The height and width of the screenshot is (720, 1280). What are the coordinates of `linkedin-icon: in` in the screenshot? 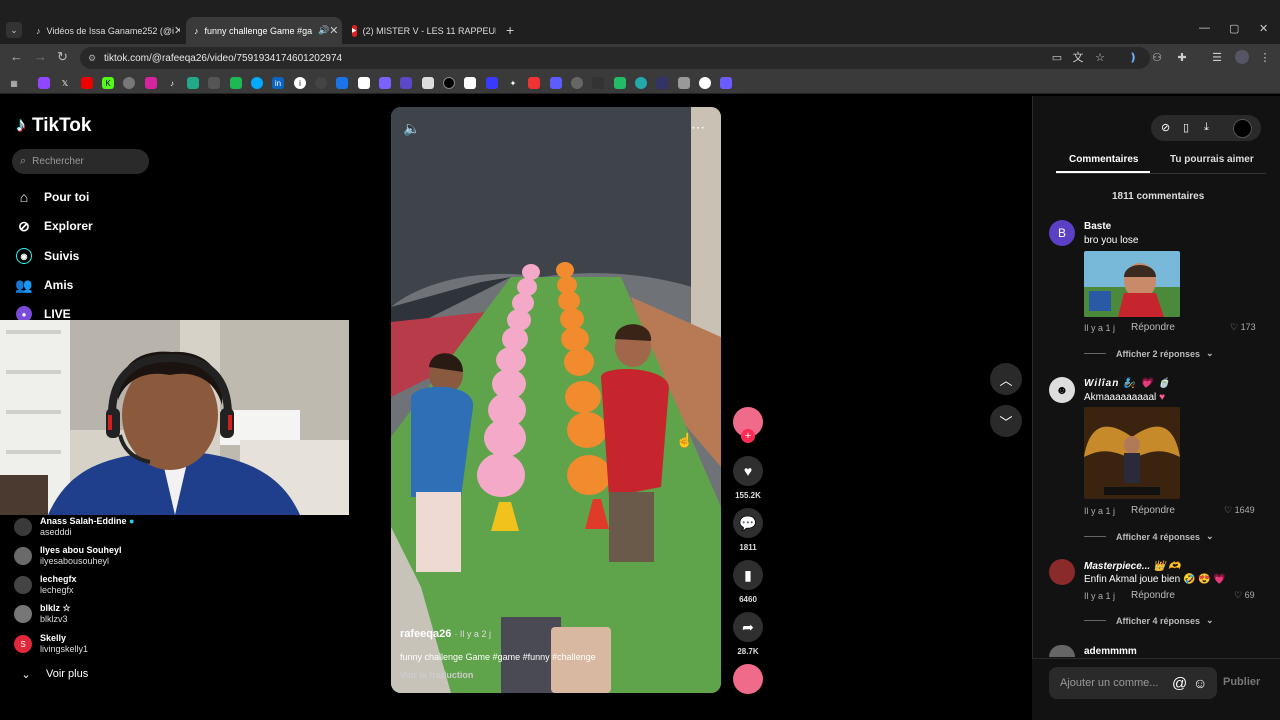 It's located at (278, 83).